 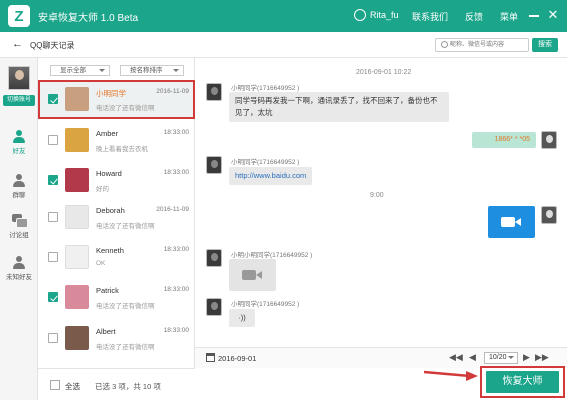 What do you see at coordinates (522, 382) in the screenshot?
I see `restore-button: 恢复大师` at bounding box center [522, 382].